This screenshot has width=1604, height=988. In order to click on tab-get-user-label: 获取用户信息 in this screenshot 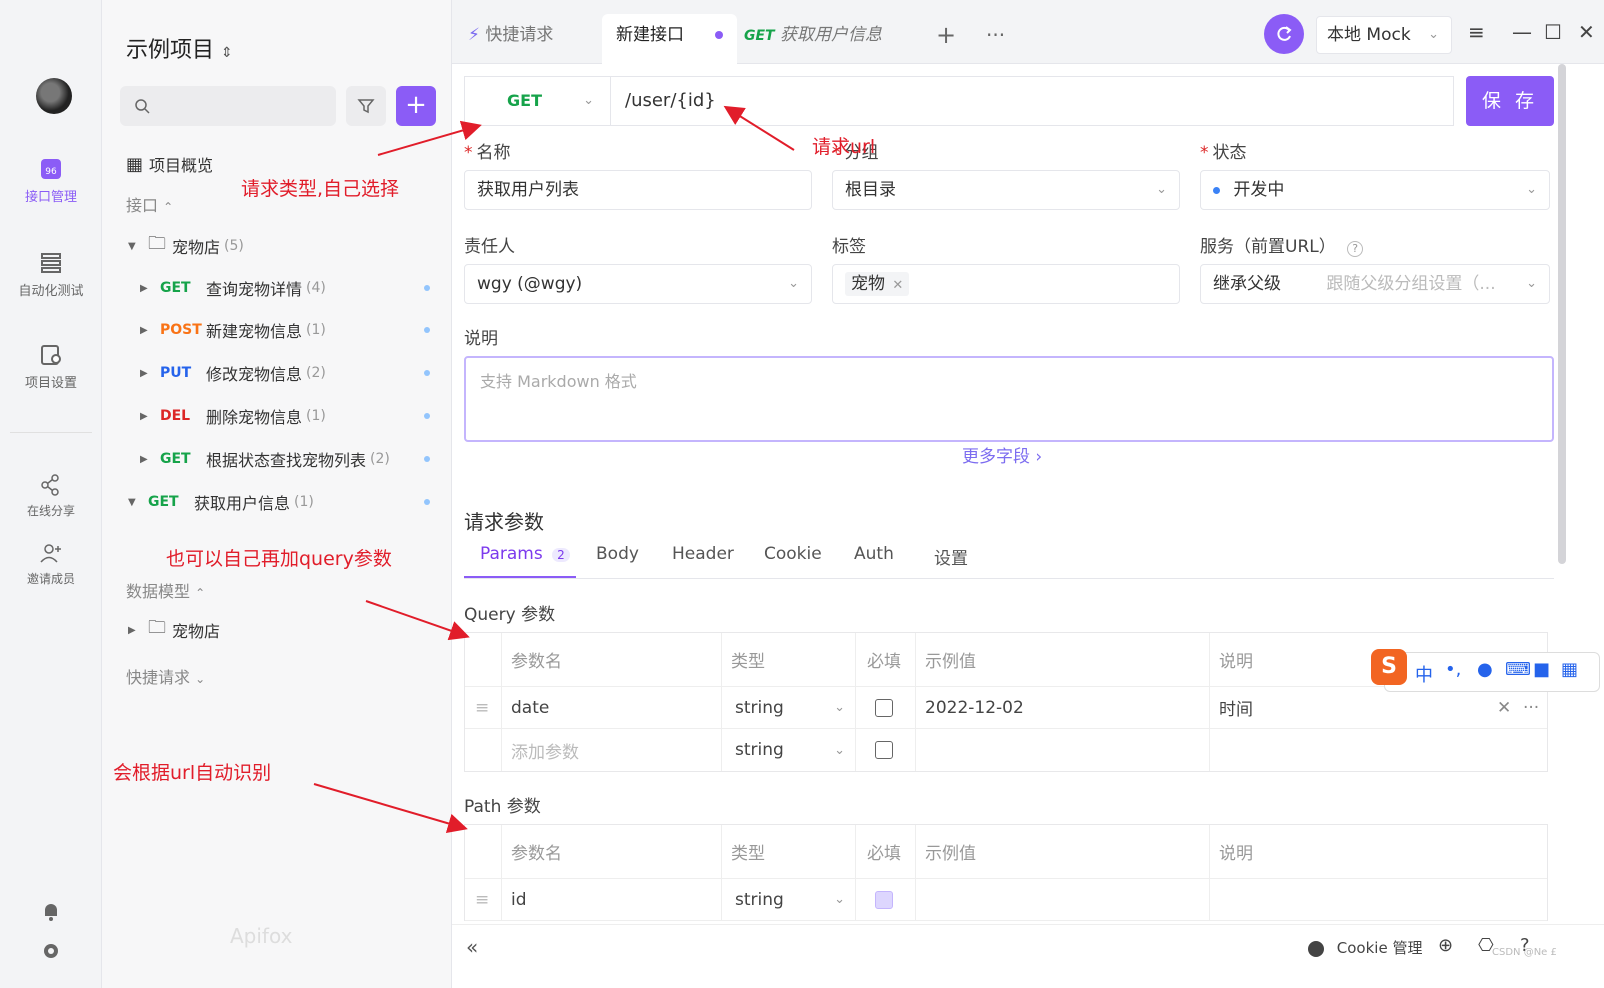, I will do `click(831, 35)`.